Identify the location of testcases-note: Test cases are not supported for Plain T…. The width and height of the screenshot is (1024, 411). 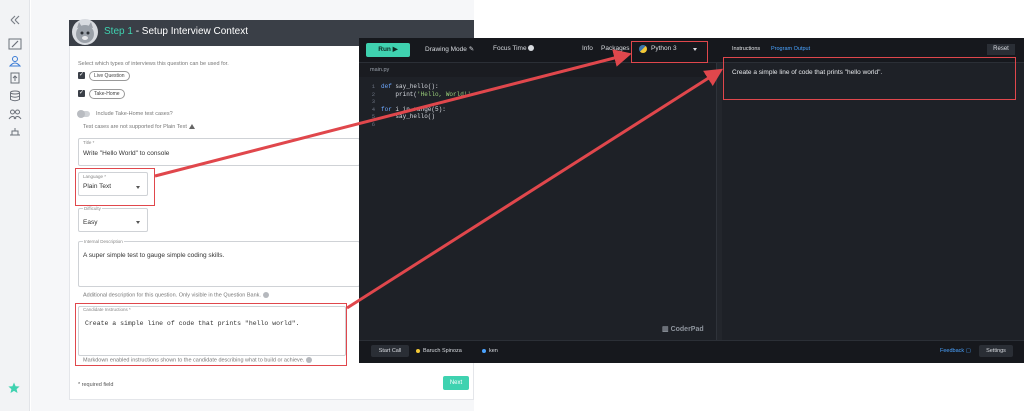
(139, 127).